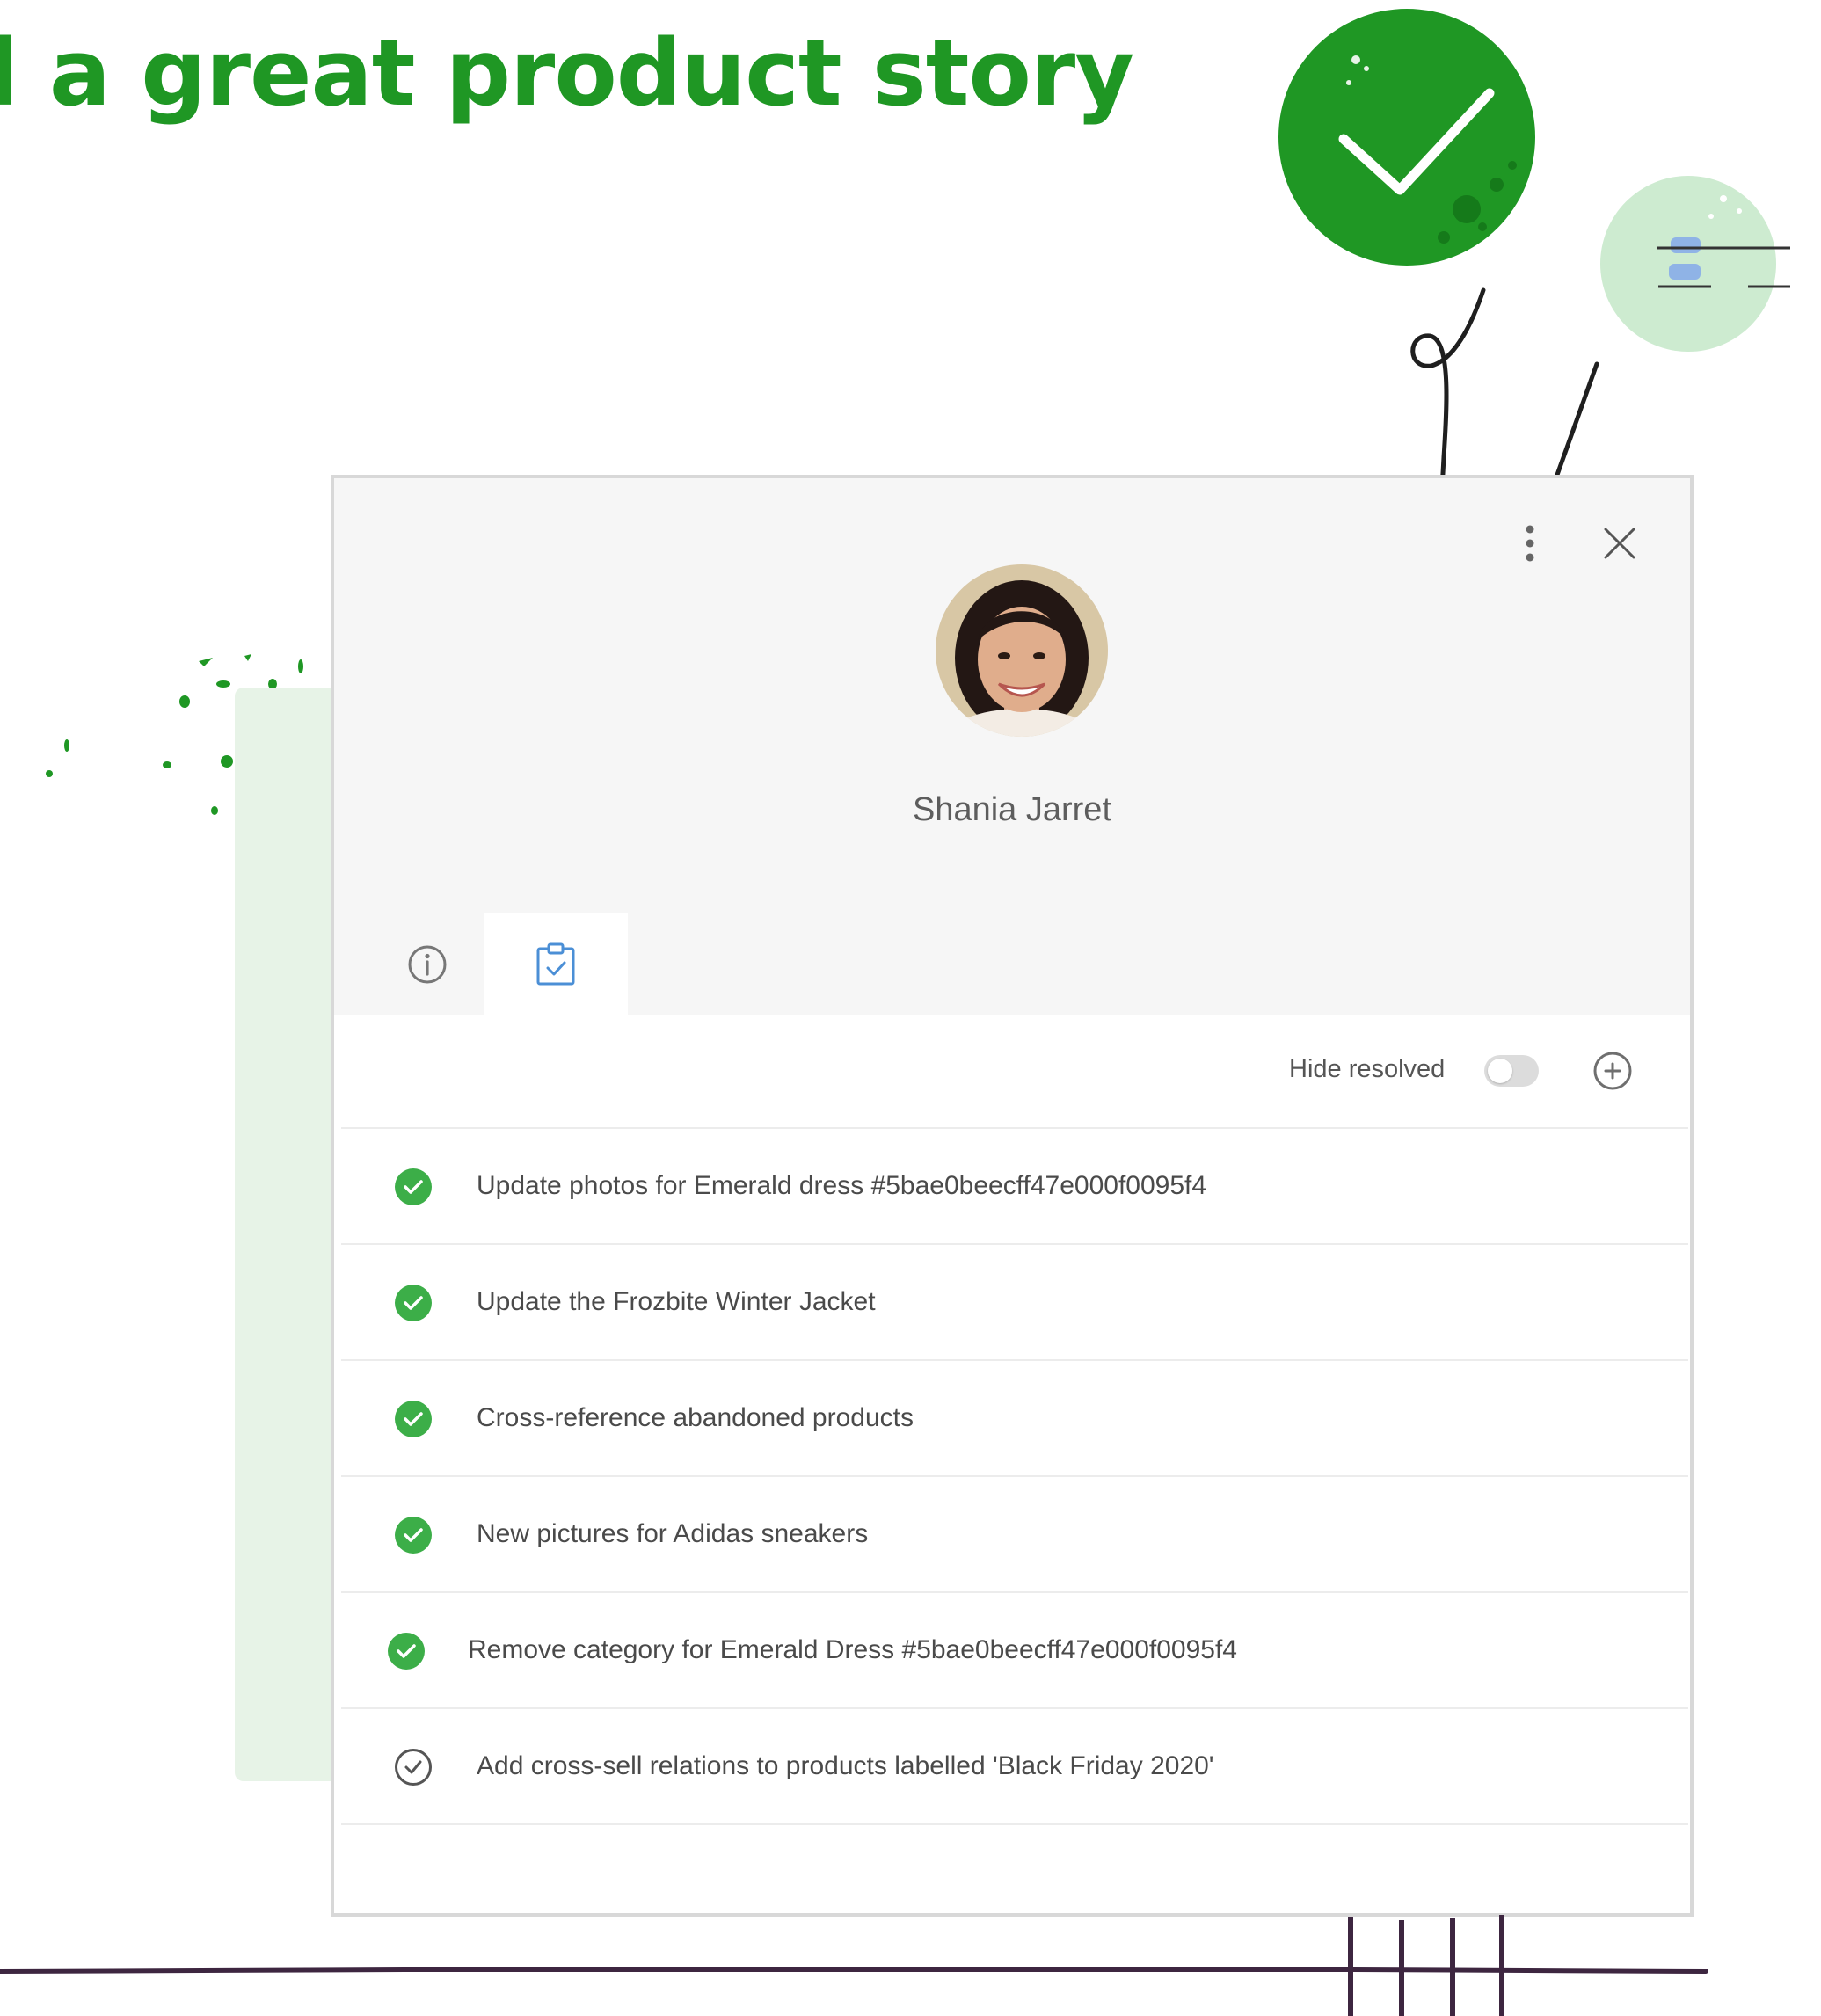  What do you see at coordinates (1012, 1071) in the screenshot?
I see `tasks-toolbar: Hide resolved` at bounding box center [1012, 1071].